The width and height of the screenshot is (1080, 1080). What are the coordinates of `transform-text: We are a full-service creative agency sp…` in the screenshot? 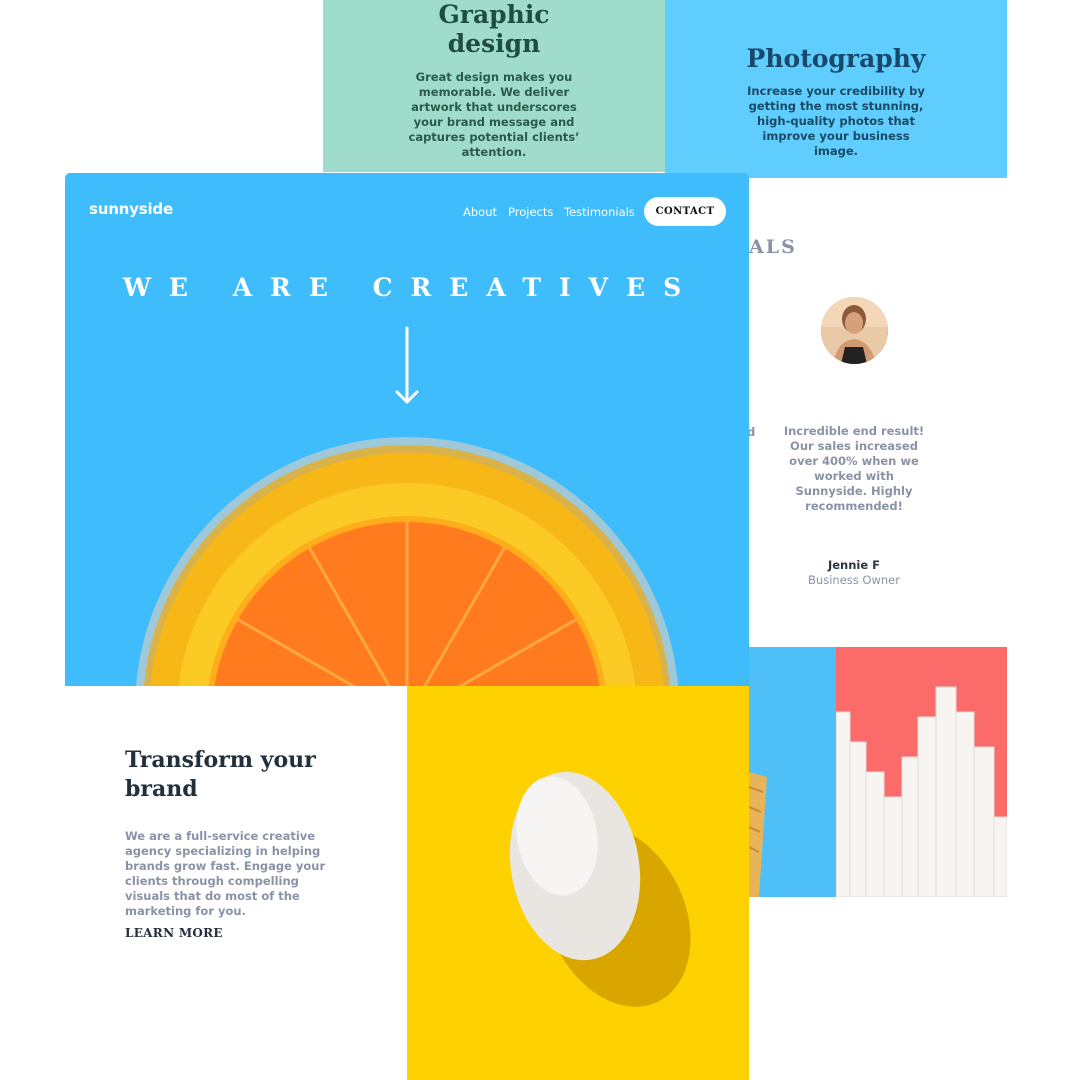 It's located at (225, 873).